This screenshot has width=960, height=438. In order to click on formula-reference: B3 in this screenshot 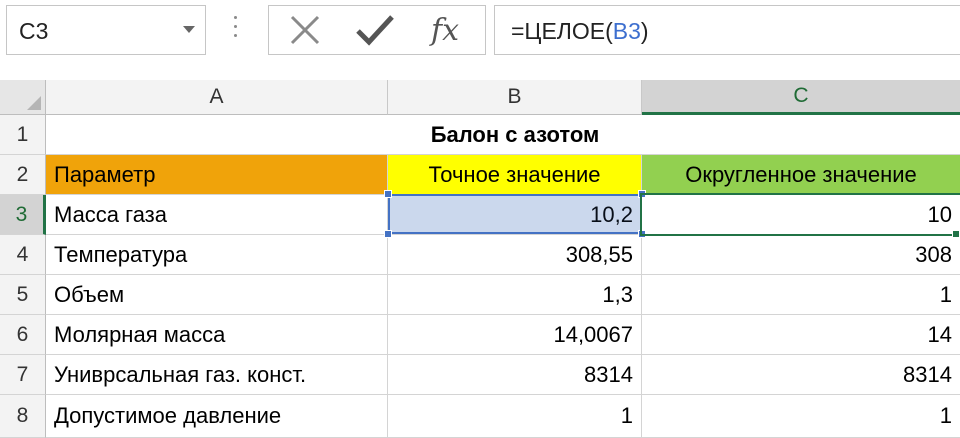, I will do `click(626, 31)`.